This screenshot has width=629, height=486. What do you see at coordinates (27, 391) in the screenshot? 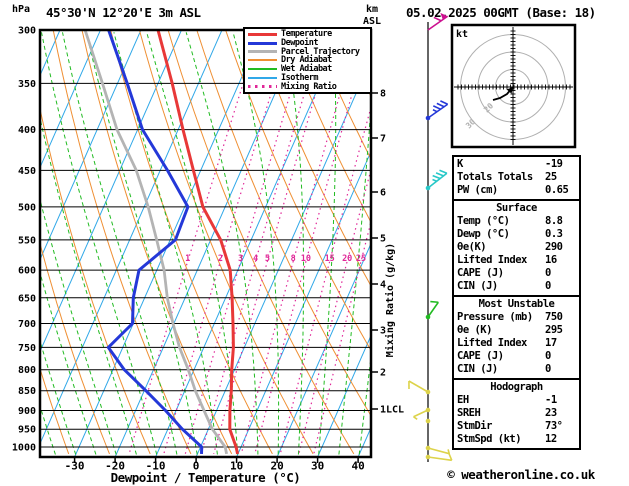
I see `svg-text: 850` at bounding box center [27, 391].